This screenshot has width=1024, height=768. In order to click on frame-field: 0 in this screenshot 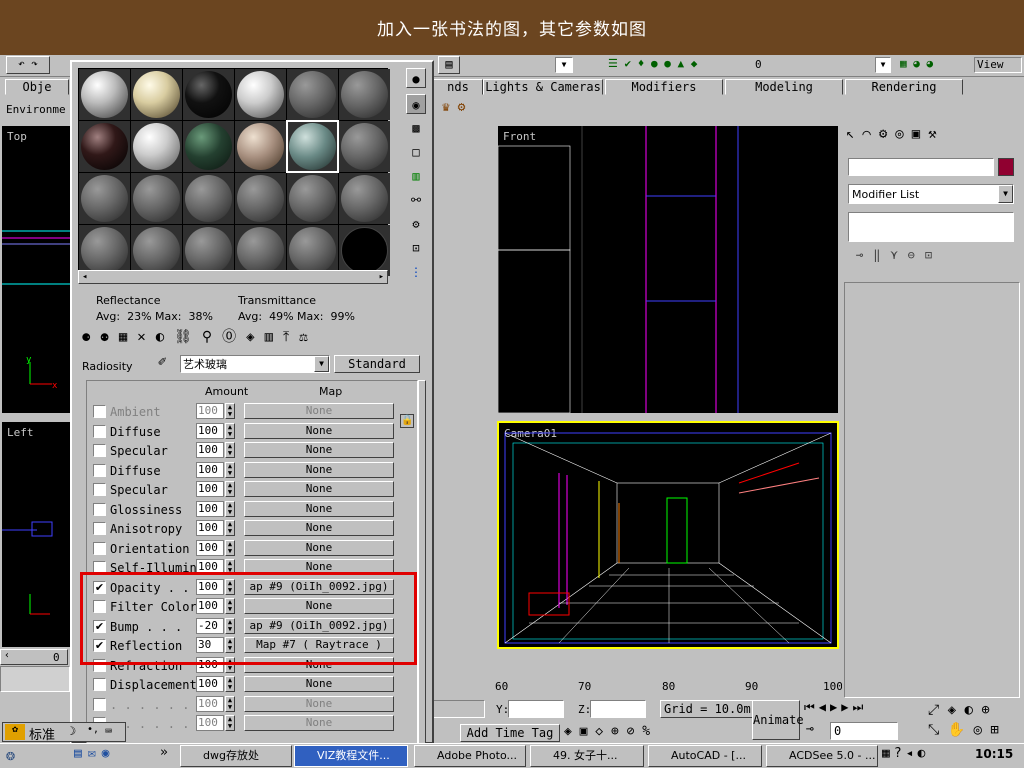, I will do `click(864, 731)`.